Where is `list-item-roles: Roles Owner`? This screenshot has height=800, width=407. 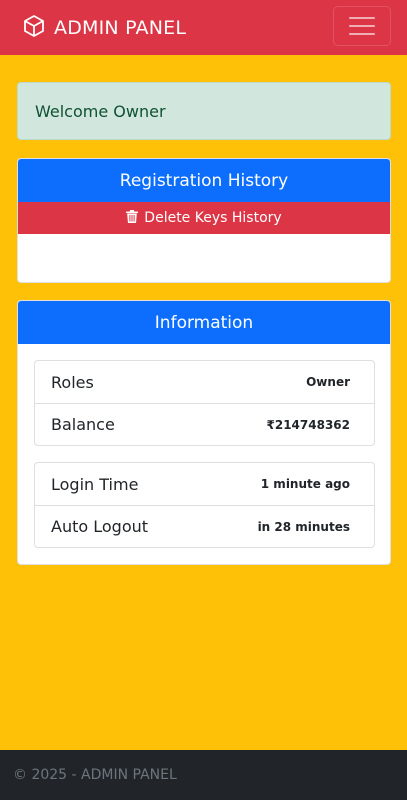
list-item-roles: Roles Owner is located at coordinates (204, 382).